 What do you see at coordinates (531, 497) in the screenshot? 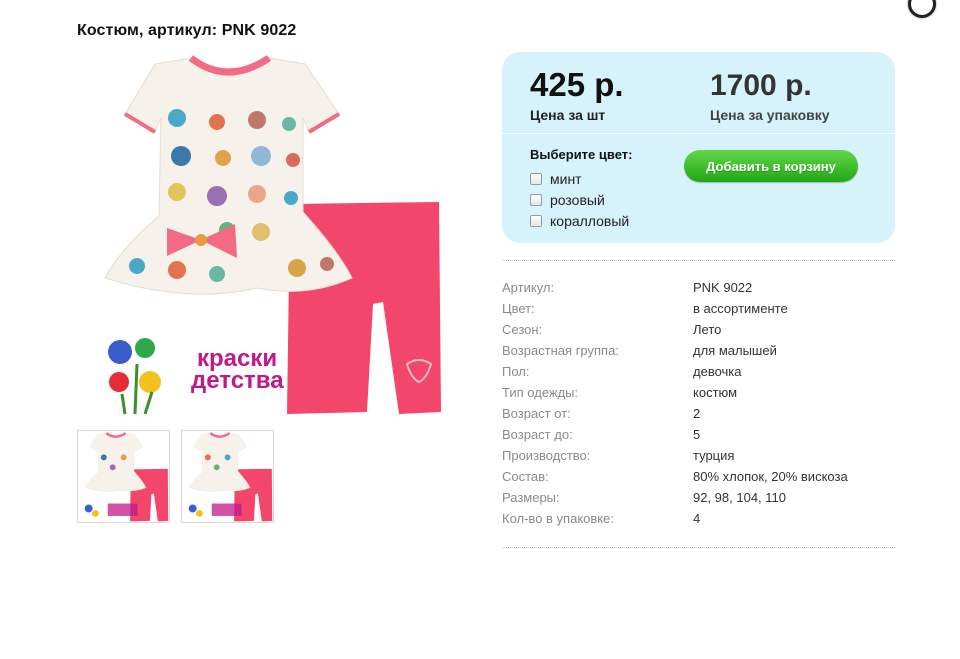
I see `spec-key: Размеры:` at bounding box center [531, 497].